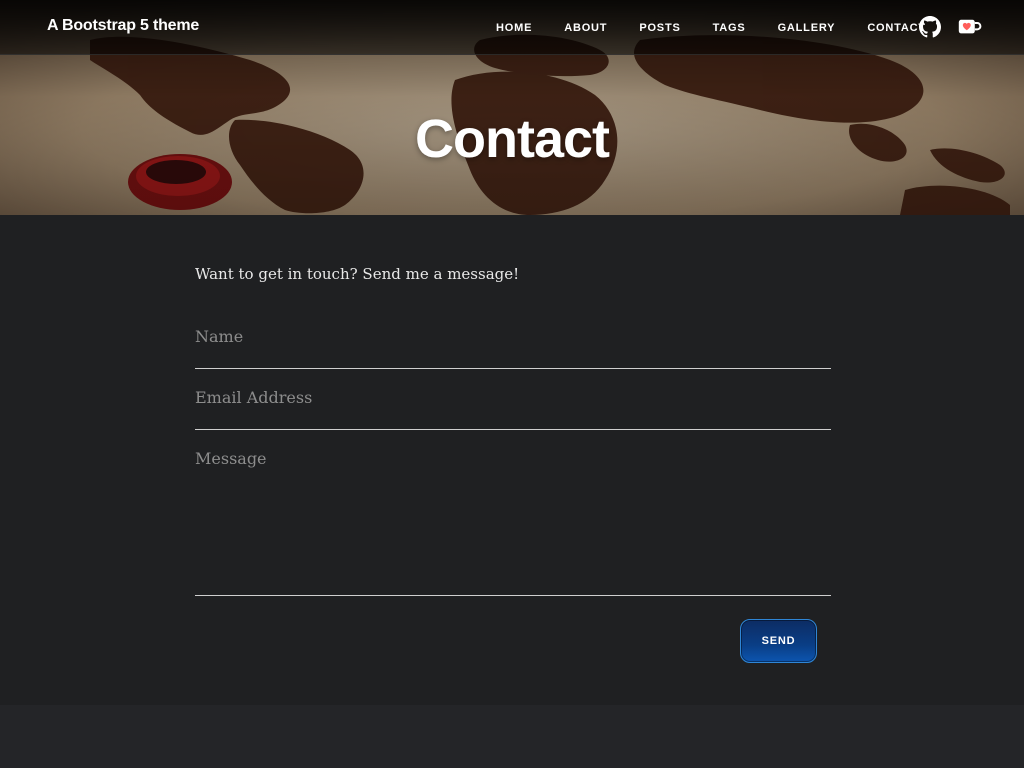  I want to click on nav-gallery: GALLERY, so click(807, 28).